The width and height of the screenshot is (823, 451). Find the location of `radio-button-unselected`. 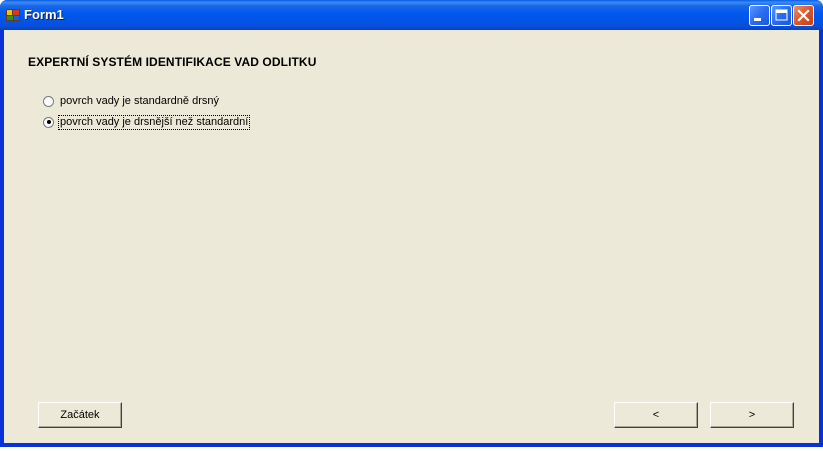

radio-button-unselected is located at coordinates (48, 101).